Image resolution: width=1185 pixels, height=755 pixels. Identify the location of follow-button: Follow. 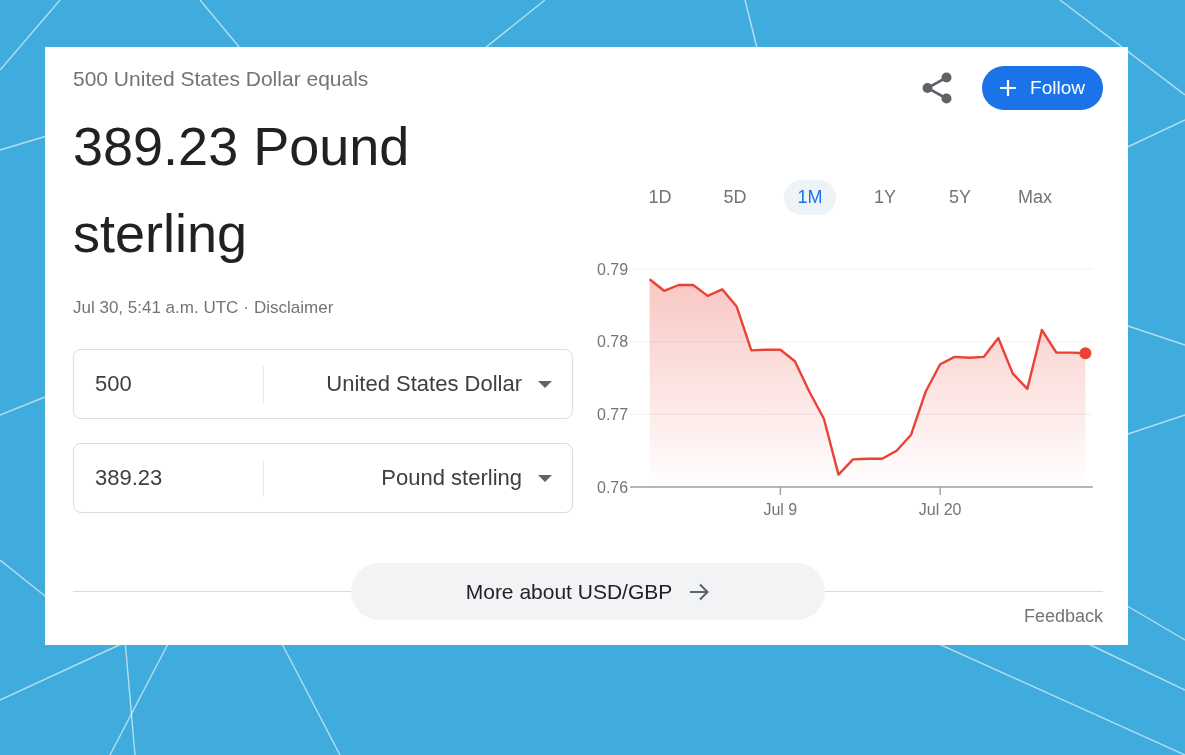
(1042, 88).